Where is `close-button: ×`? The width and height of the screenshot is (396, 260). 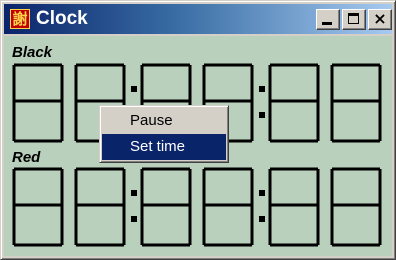 close-button: × is located at coordinates (380, 19).